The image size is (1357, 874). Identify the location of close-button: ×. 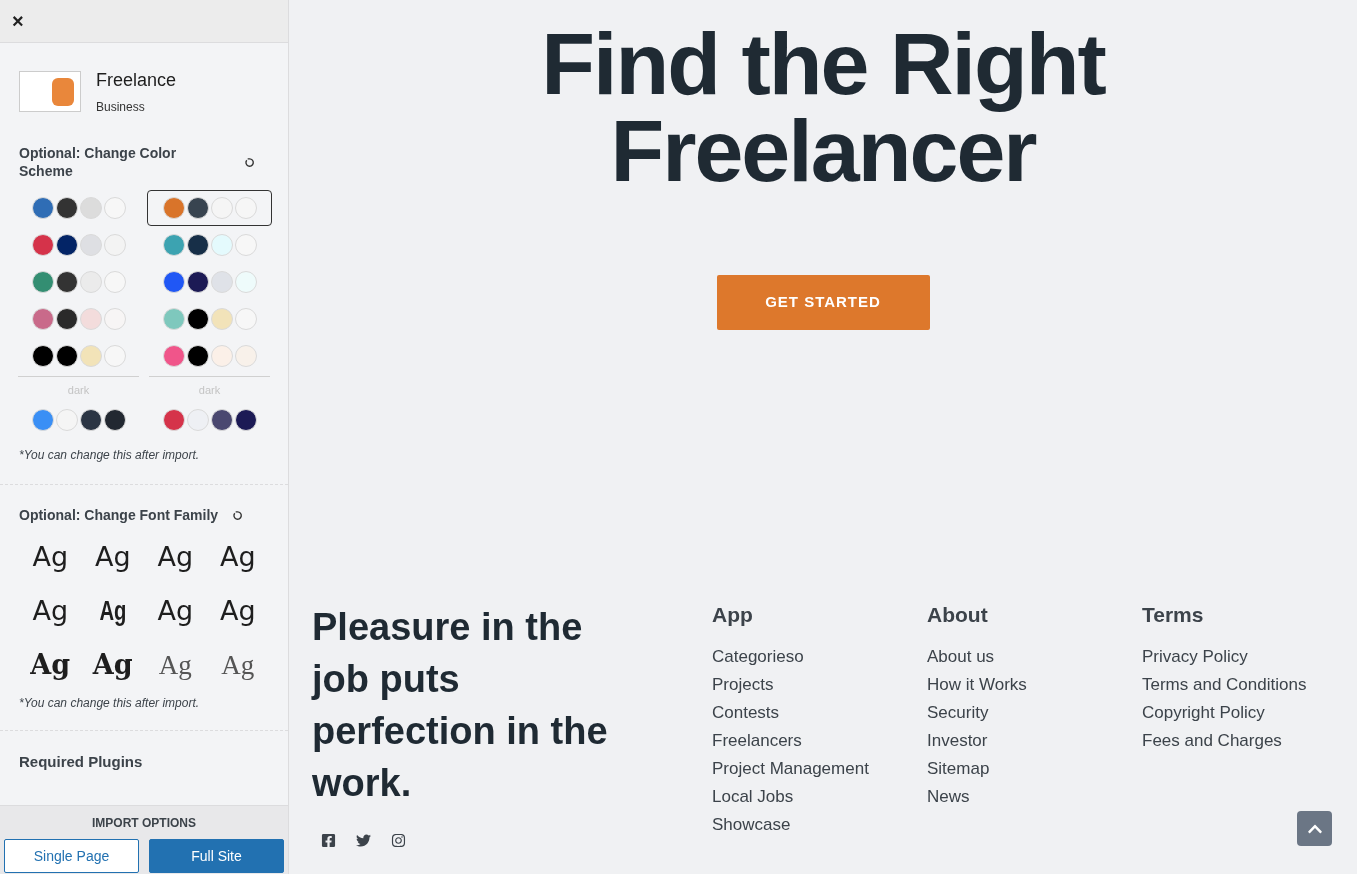
(18, 21).